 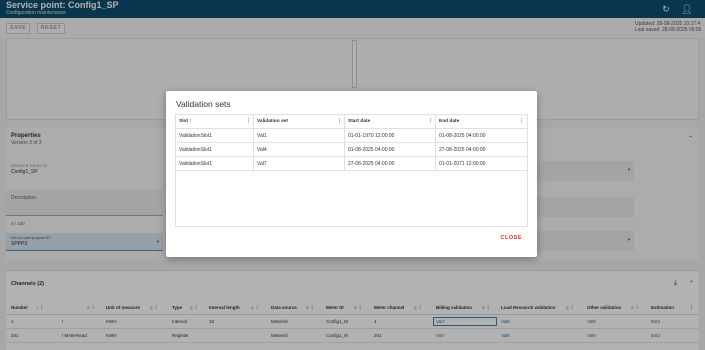 I want to click on start-date-cell: 27-08-2025 04:00:00, so click(x=371, y=164).